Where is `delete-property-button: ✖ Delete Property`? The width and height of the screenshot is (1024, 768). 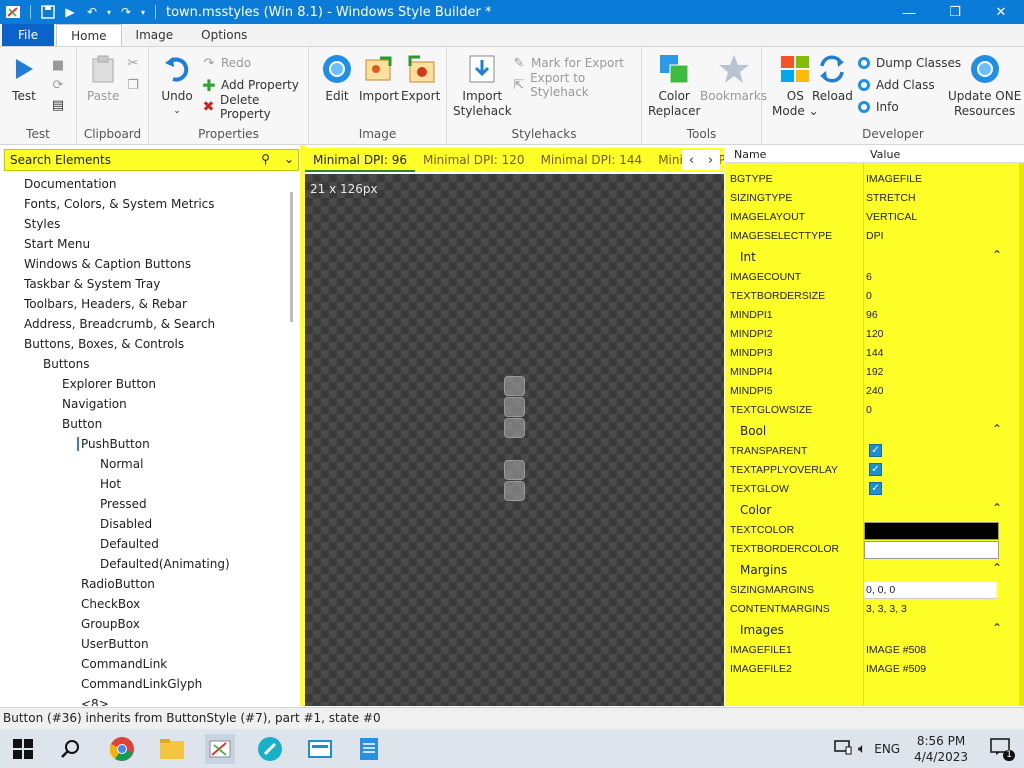
delete-property-button: ✖ Delete Property is located at coordinates (254, 107).